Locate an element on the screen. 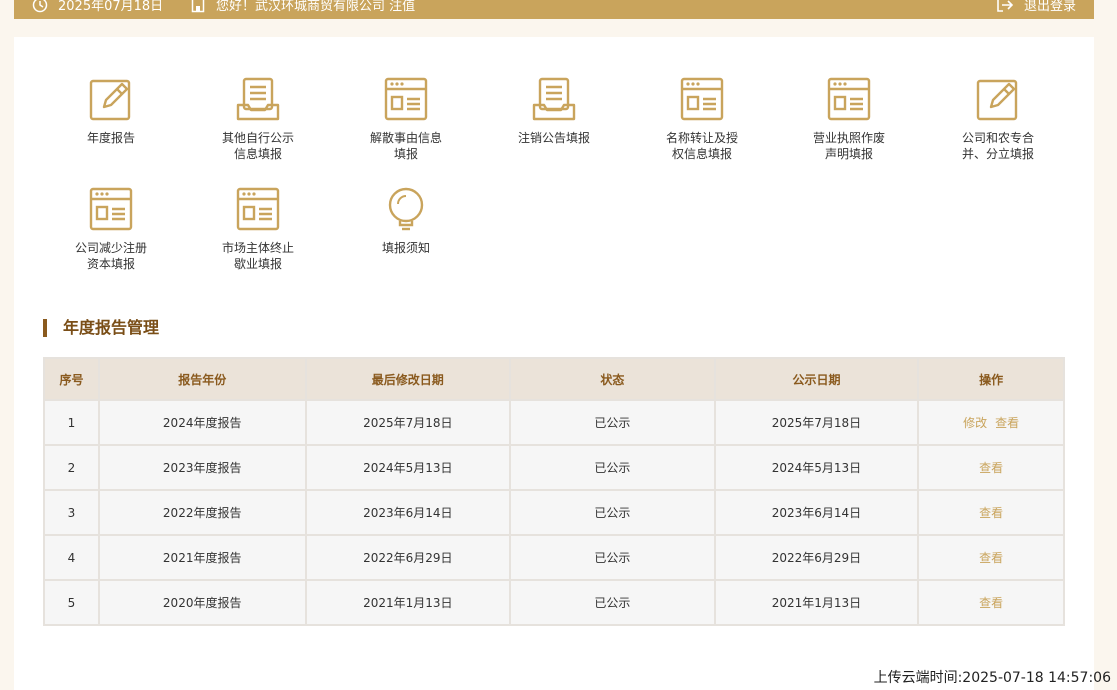  cell-no: 5 is located at coordinates (71, 602).